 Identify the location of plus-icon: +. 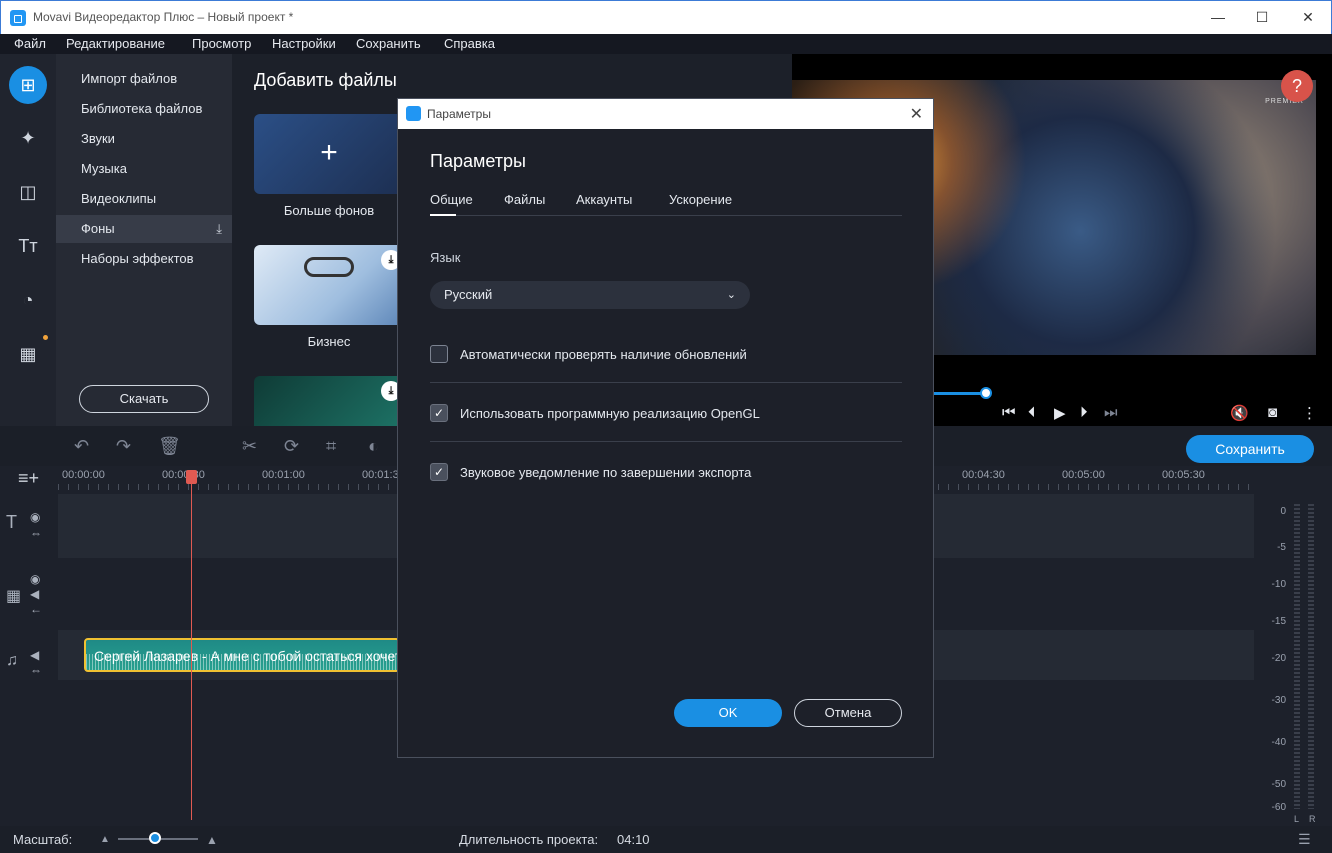
(329, 152).